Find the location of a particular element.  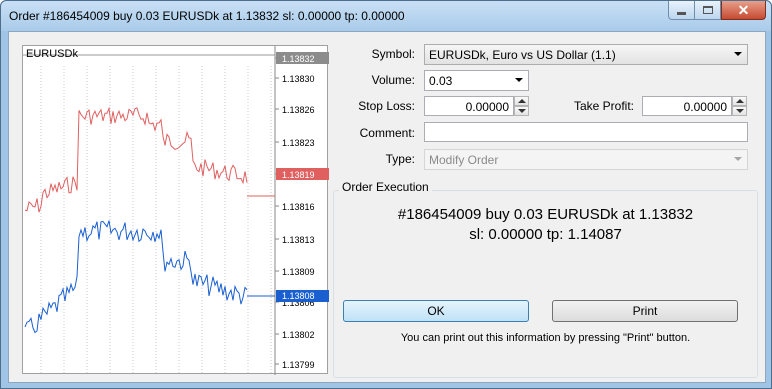

print-button: Print is located at coordinates (645, 311).